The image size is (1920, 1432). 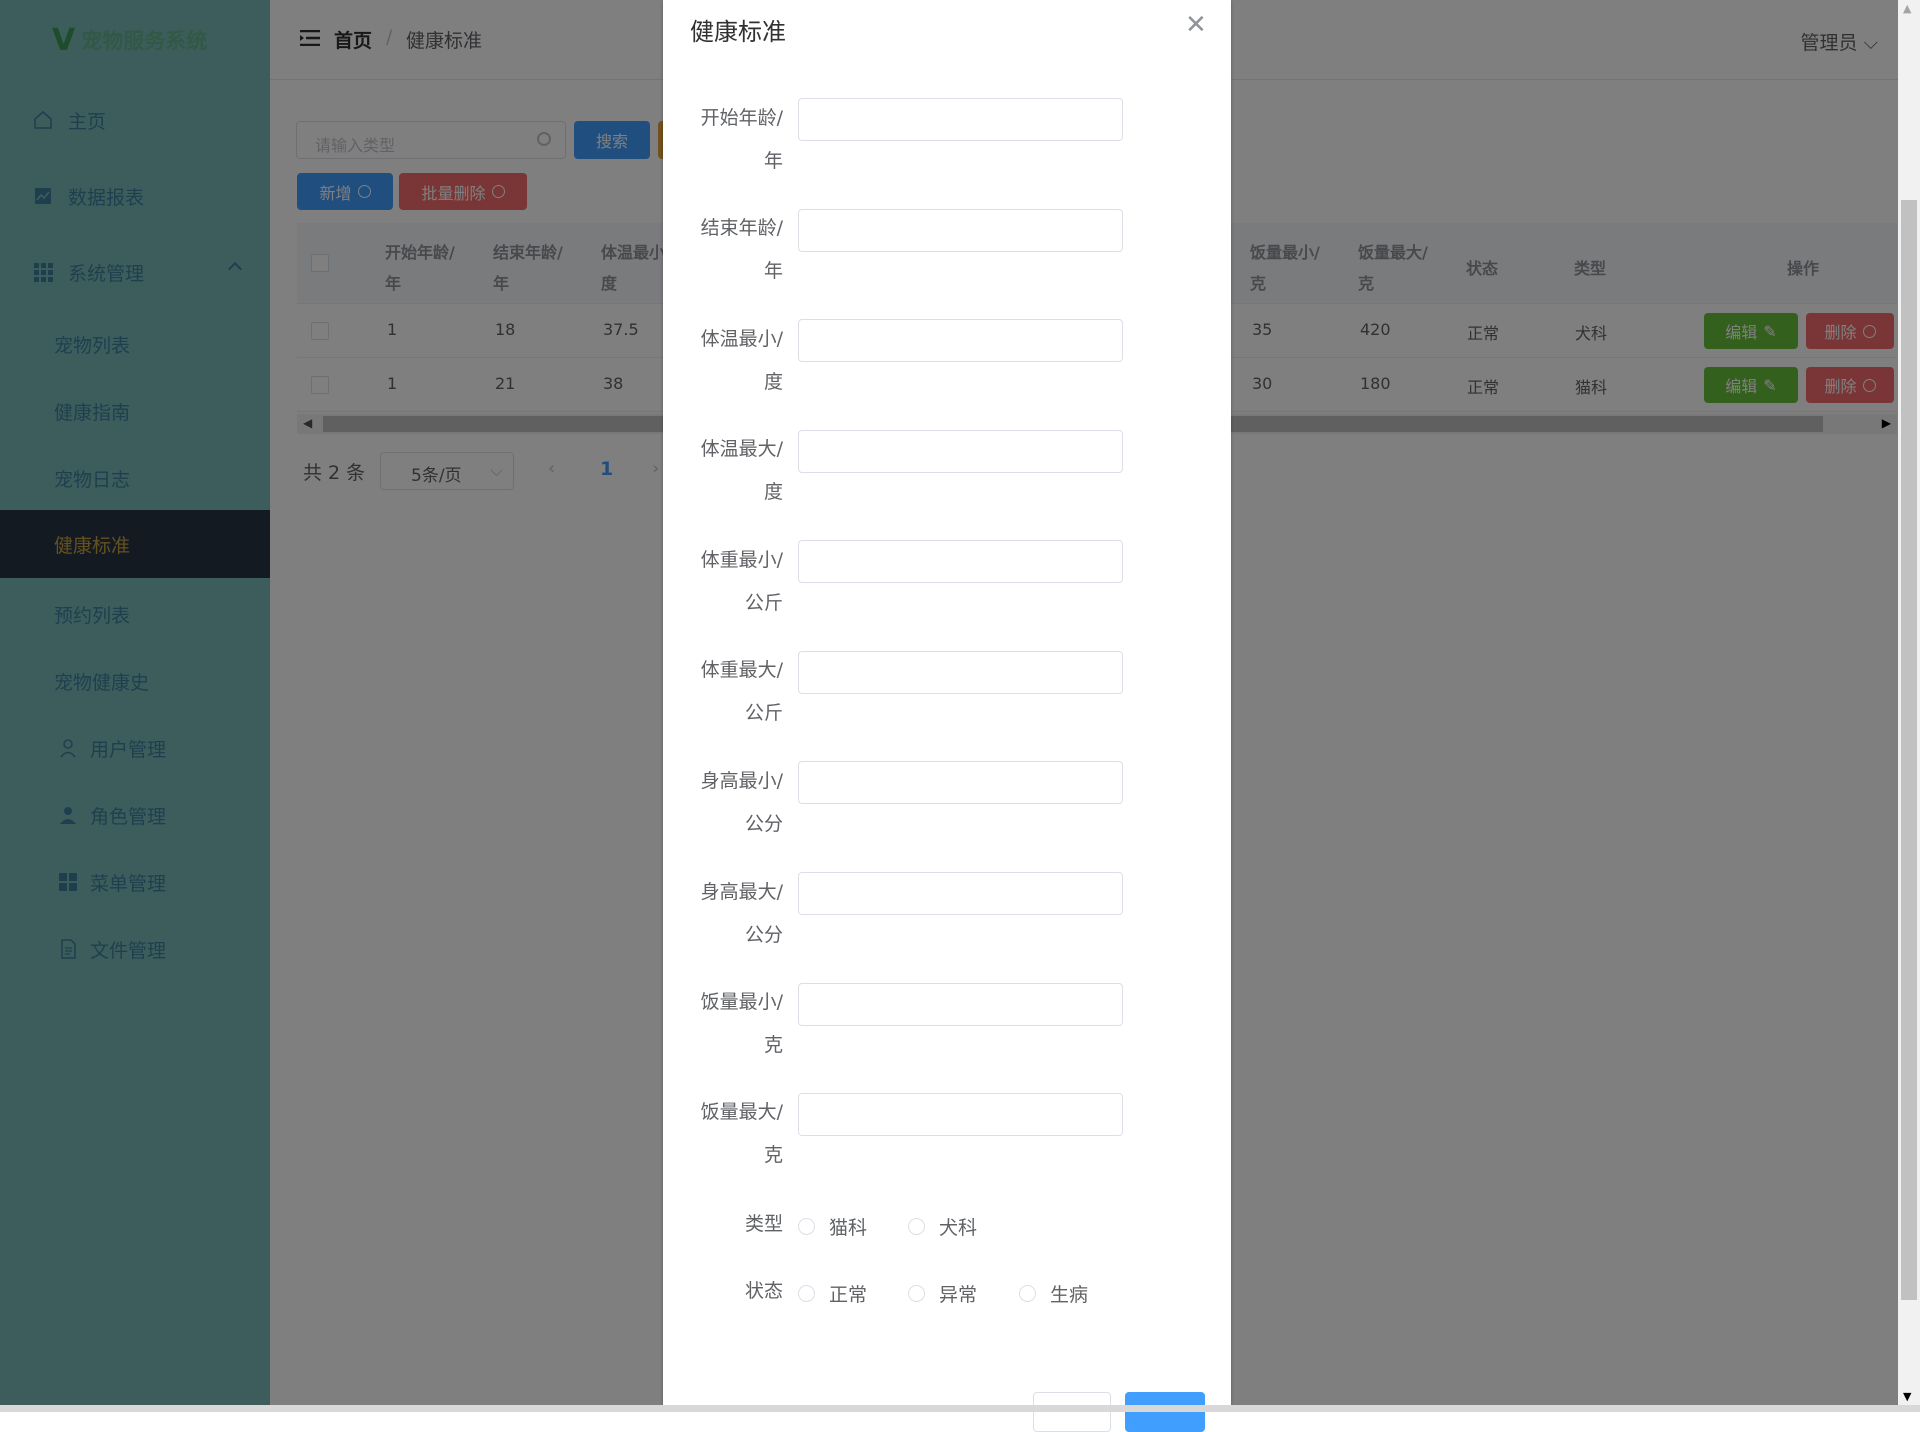 What do you see at coordinates (741, 802) in the screenshot?
I see `field-label-height-min: 身高最小/公分` at bounding box center [741, 802].